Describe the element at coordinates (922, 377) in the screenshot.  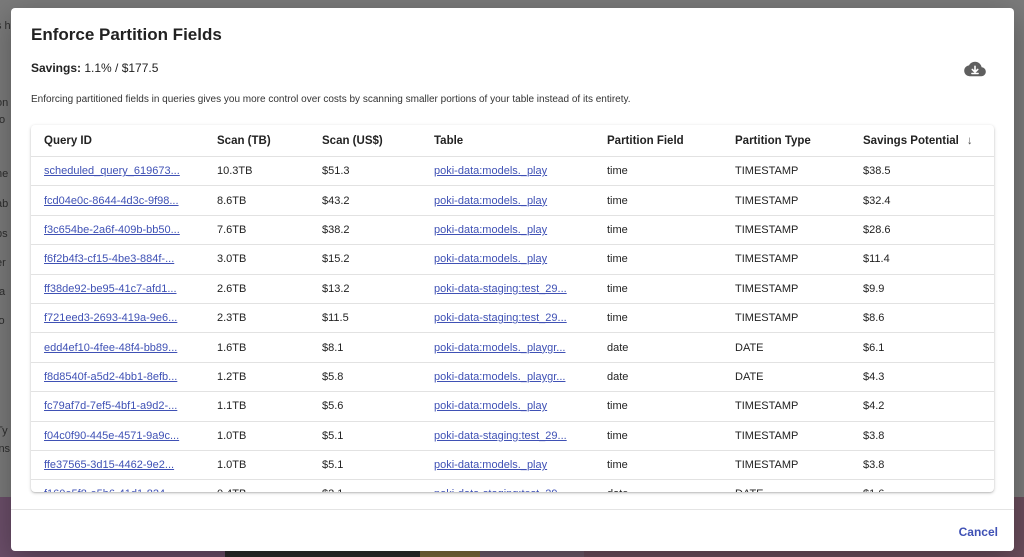
I see `table-cell: $4.3` at that location.